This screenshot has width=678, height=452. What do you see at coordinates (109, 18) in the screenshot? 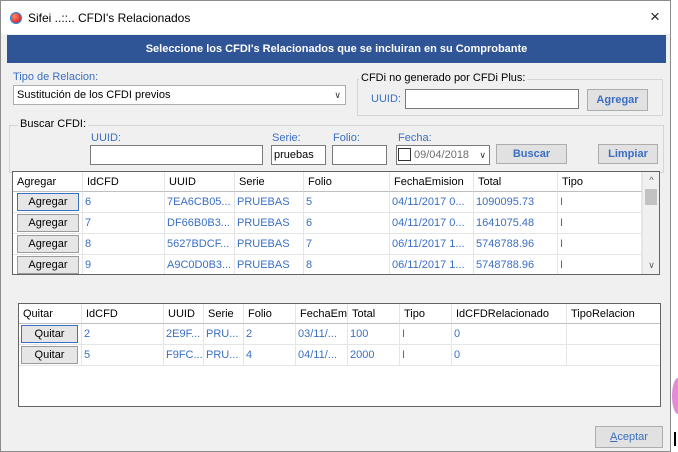
I see `window-title: Sifei ..::.. CFDI's Relacionados` at bounding box center [109, 18].